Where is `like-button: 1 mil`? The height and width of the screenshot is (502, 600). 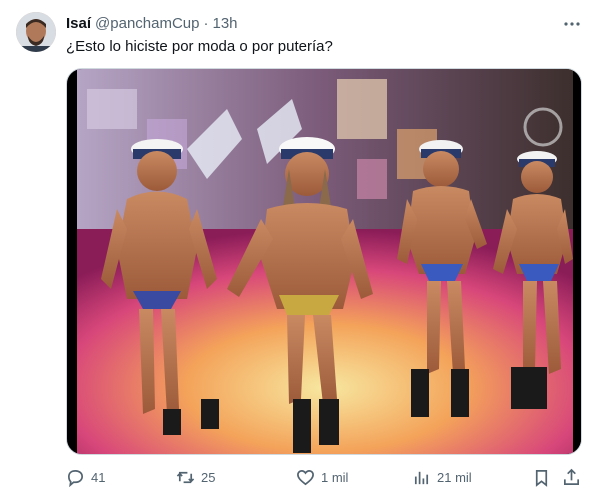
like-button: 1 mil is located at coordinates (322, 477).